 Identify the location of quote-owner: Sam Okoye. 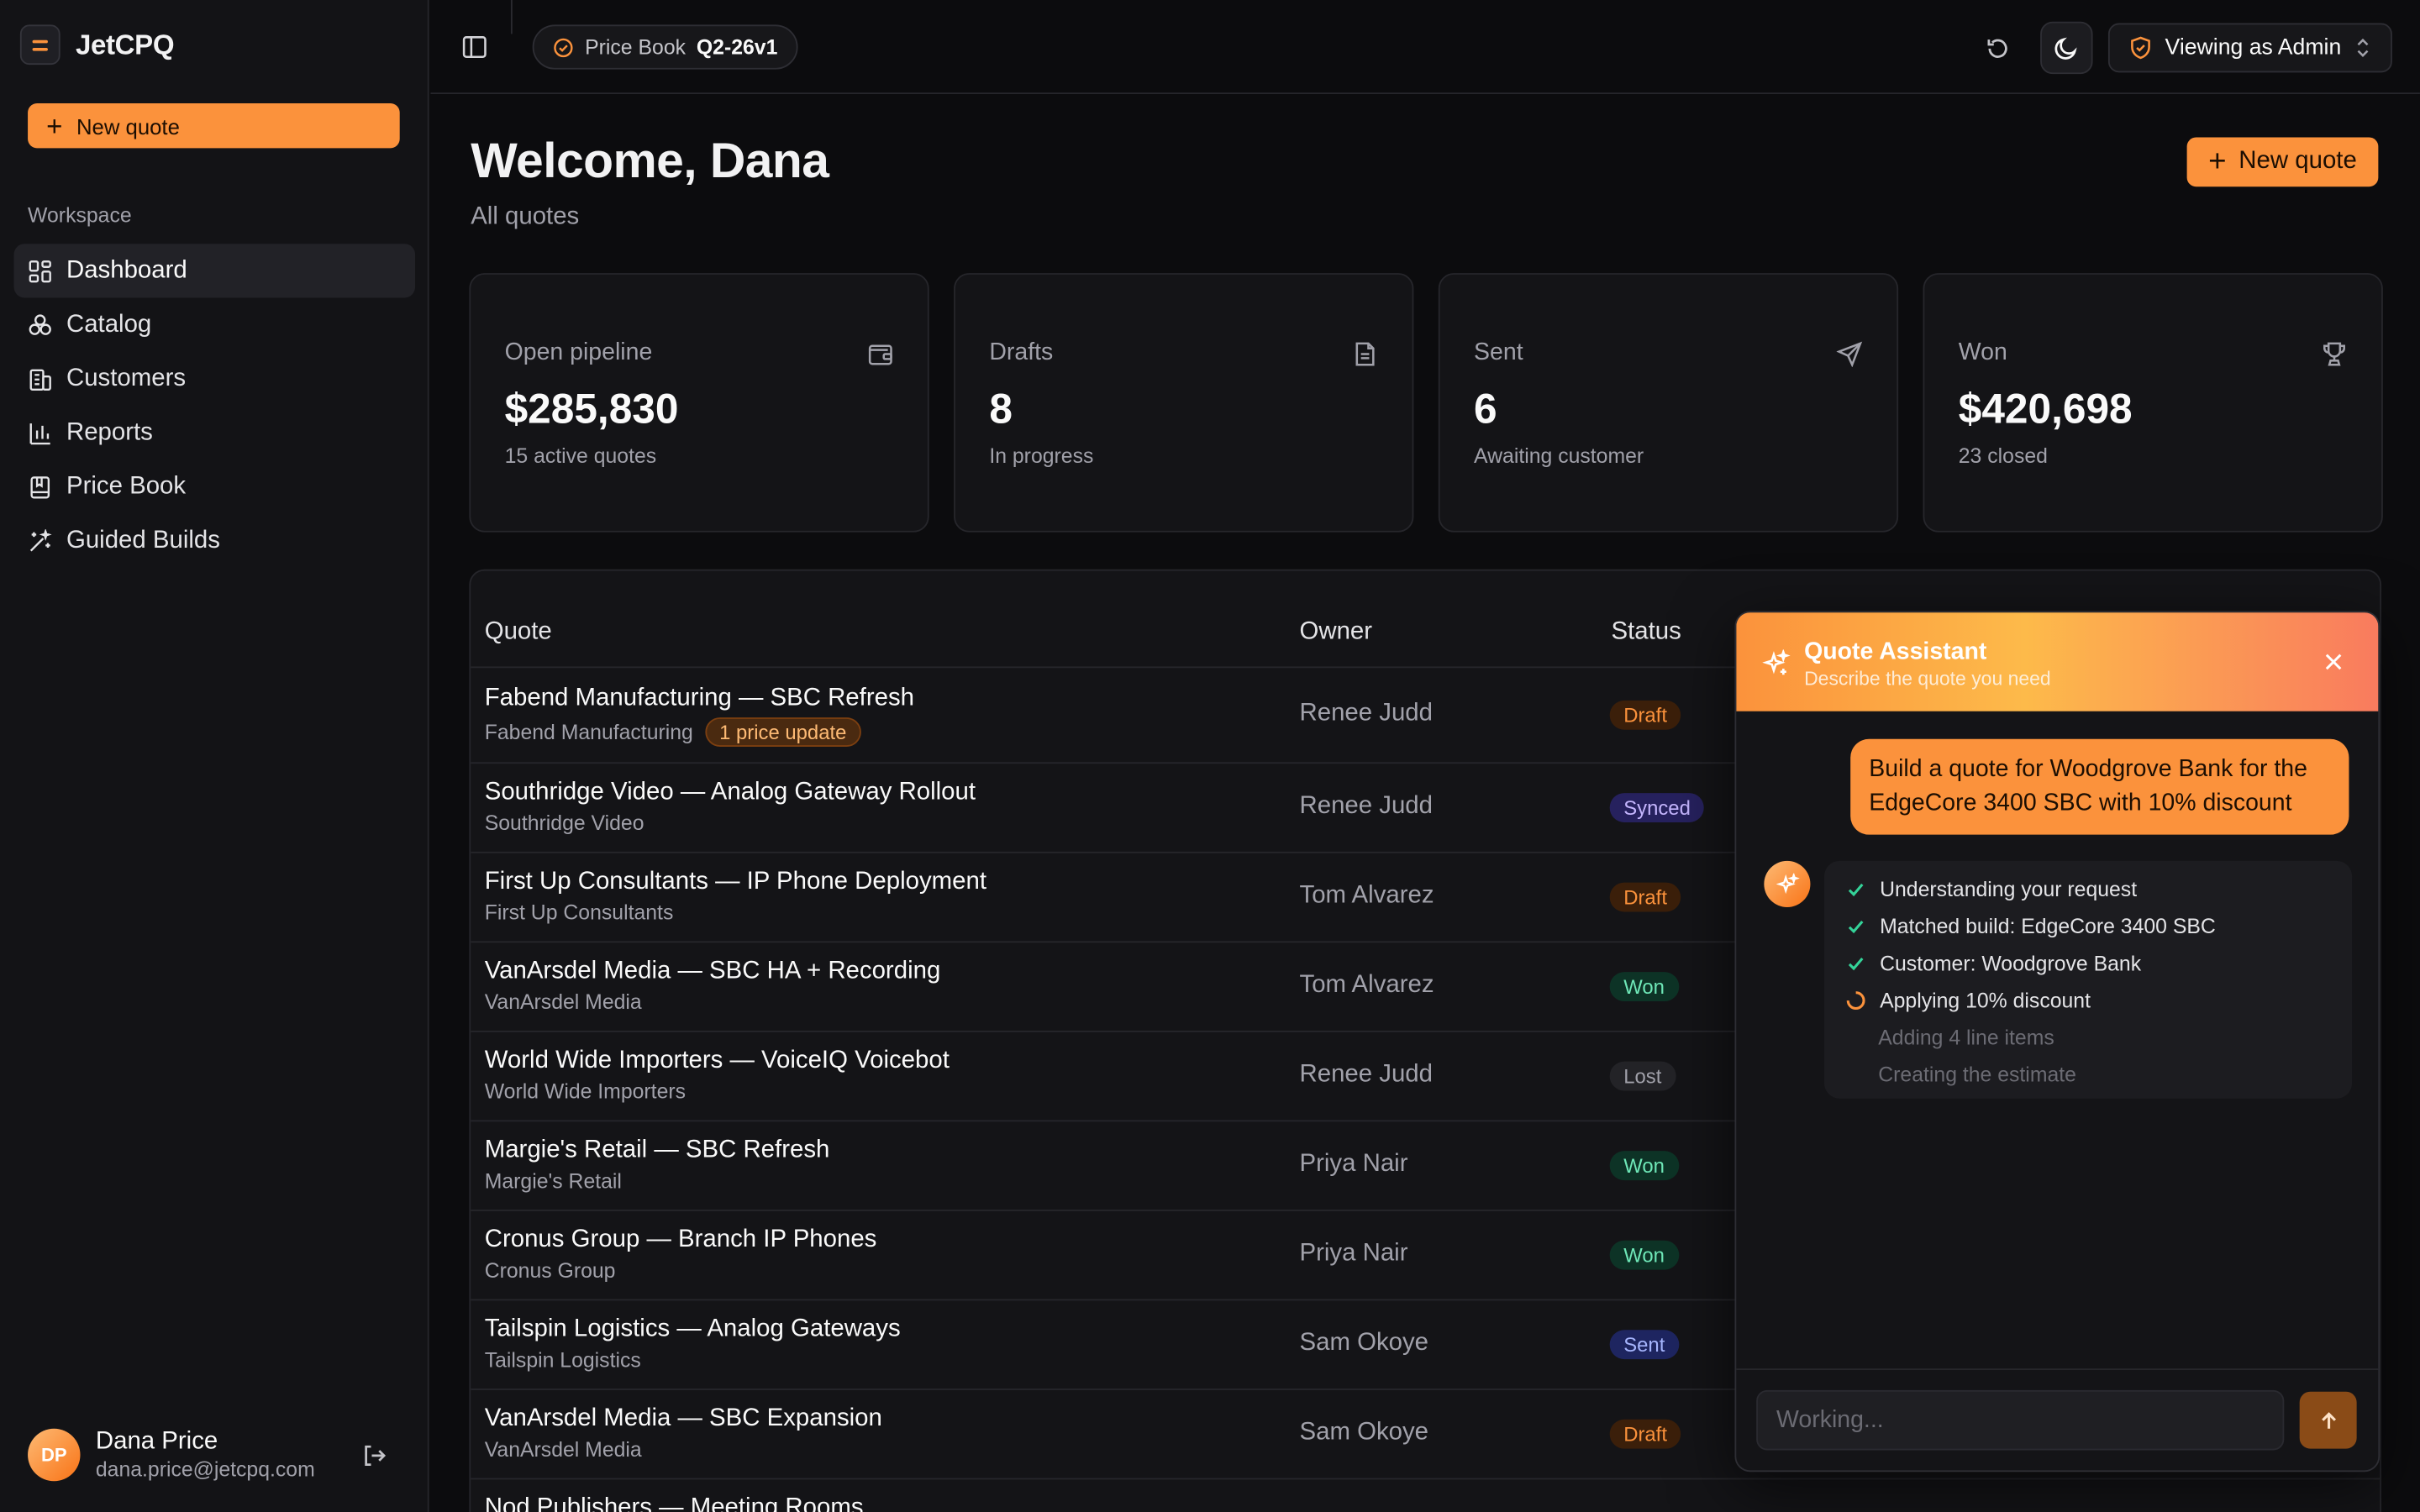
(1364, 1343).